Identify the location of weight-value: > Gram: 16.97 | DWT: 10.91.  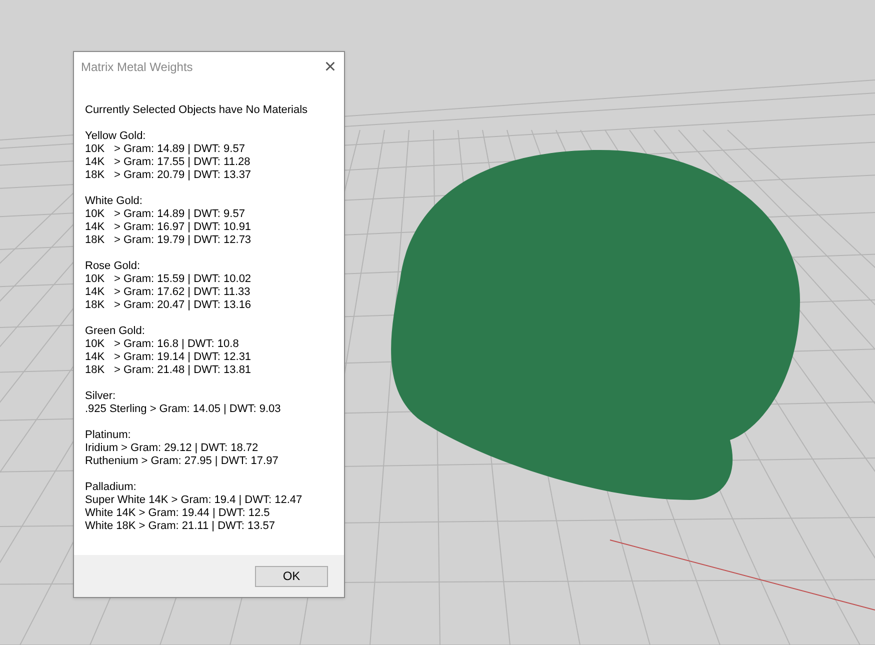
(183, 227).